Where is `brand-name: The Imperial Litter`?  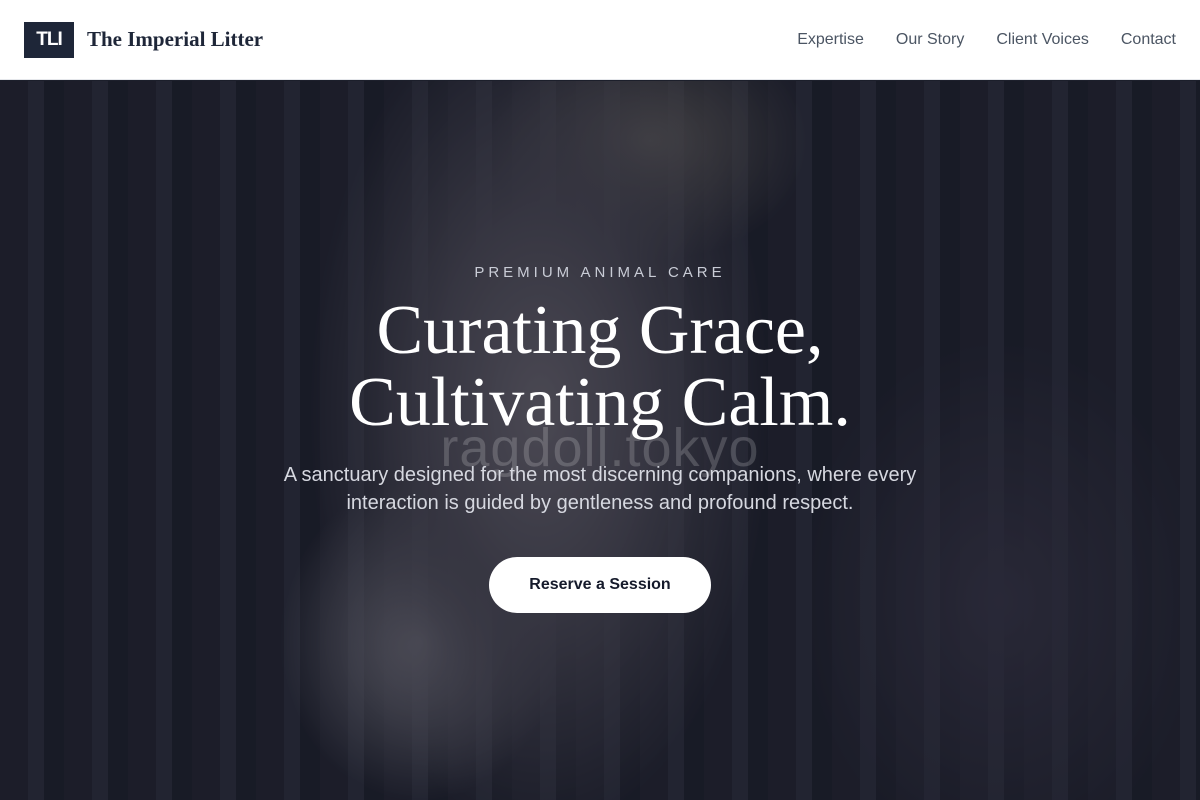 brand-name: The Imperial Litter is located at coordinates (175, 39).